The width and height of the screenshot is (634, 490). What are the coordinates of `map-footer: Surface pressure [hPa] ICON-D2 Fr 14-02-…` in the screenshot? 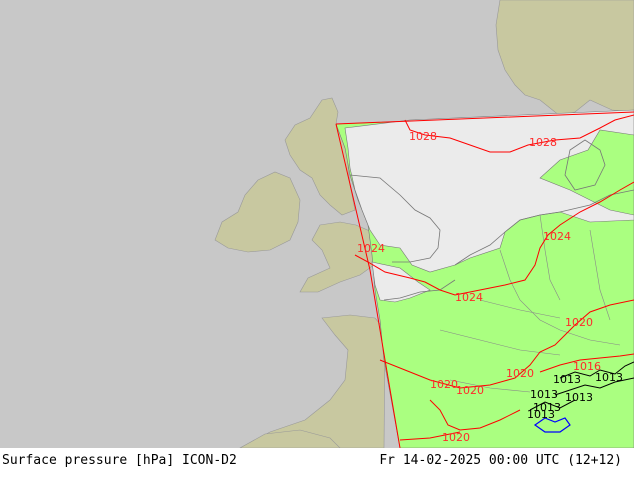 It's located at (317, 469).